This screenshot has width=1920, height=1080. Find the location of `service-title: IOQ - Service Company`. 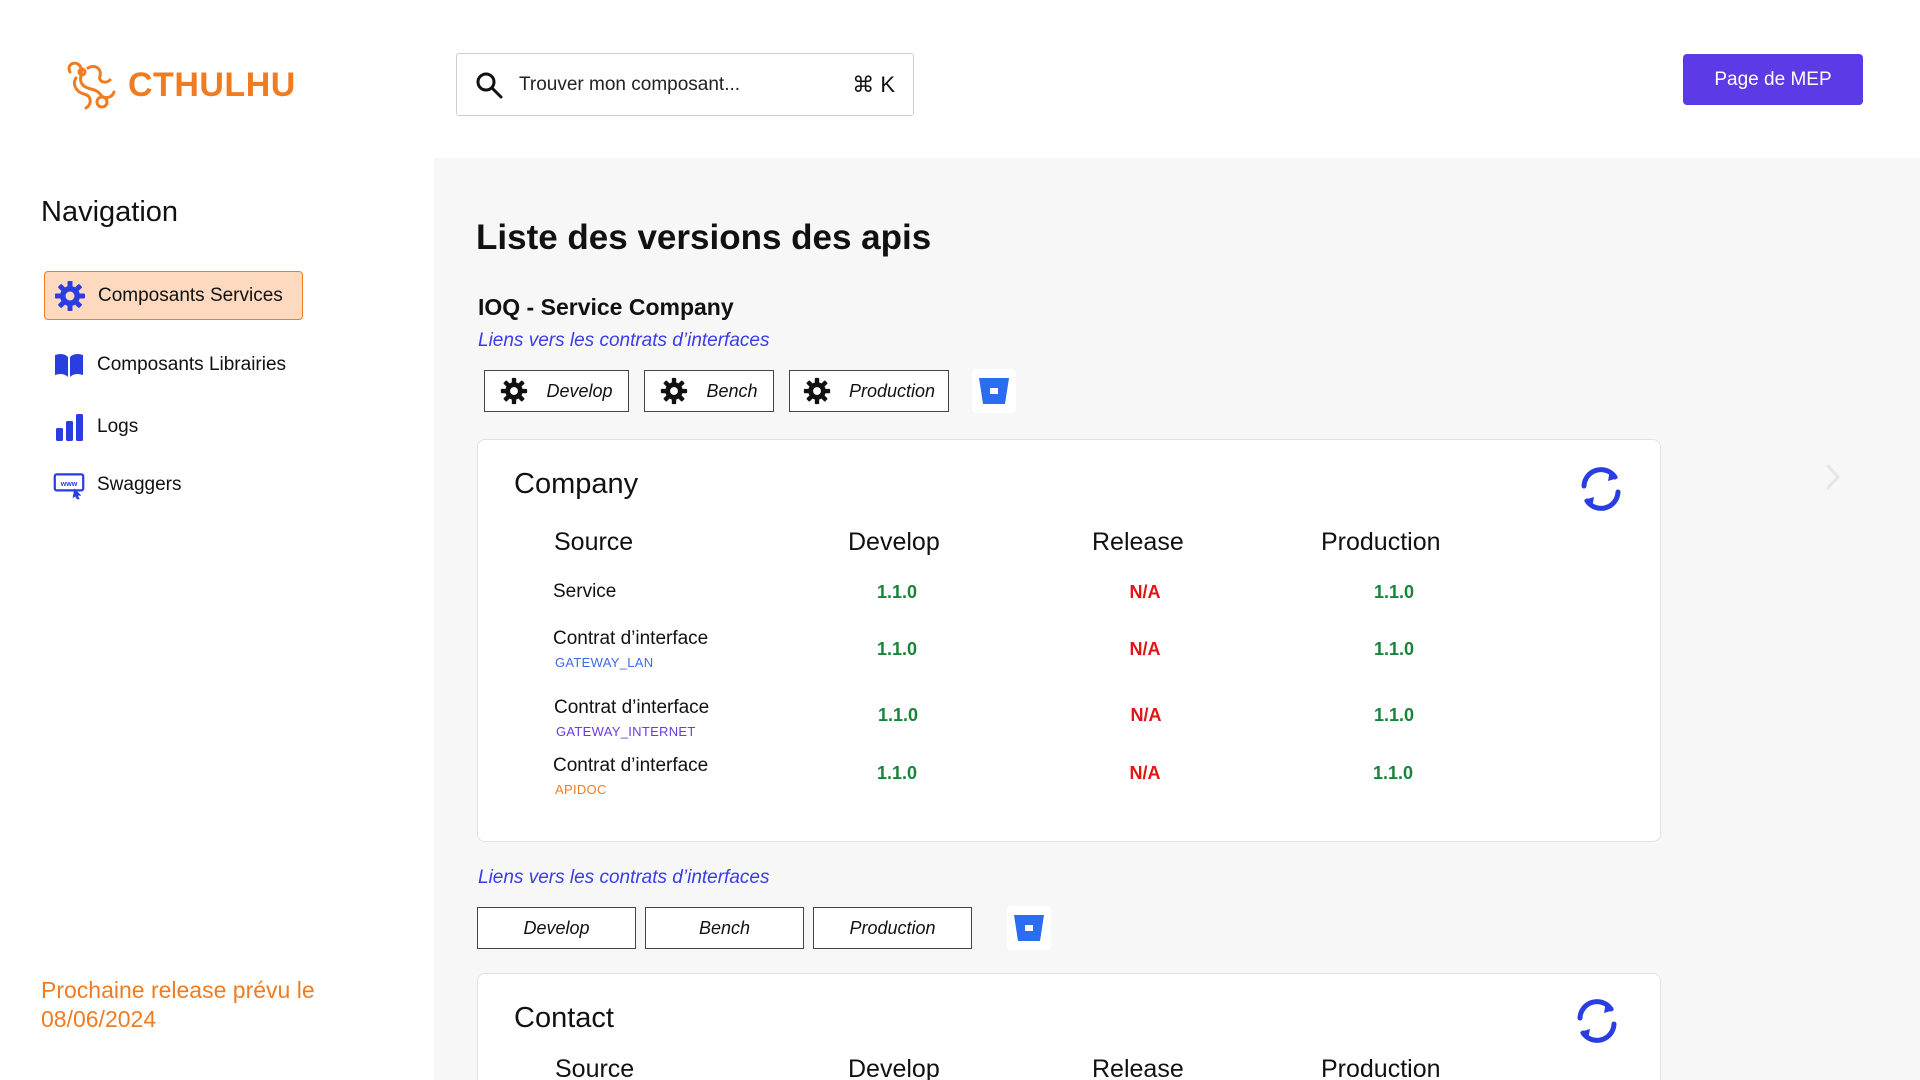

service-title: IOQ - Service Company is located at coordinates (606, 307).